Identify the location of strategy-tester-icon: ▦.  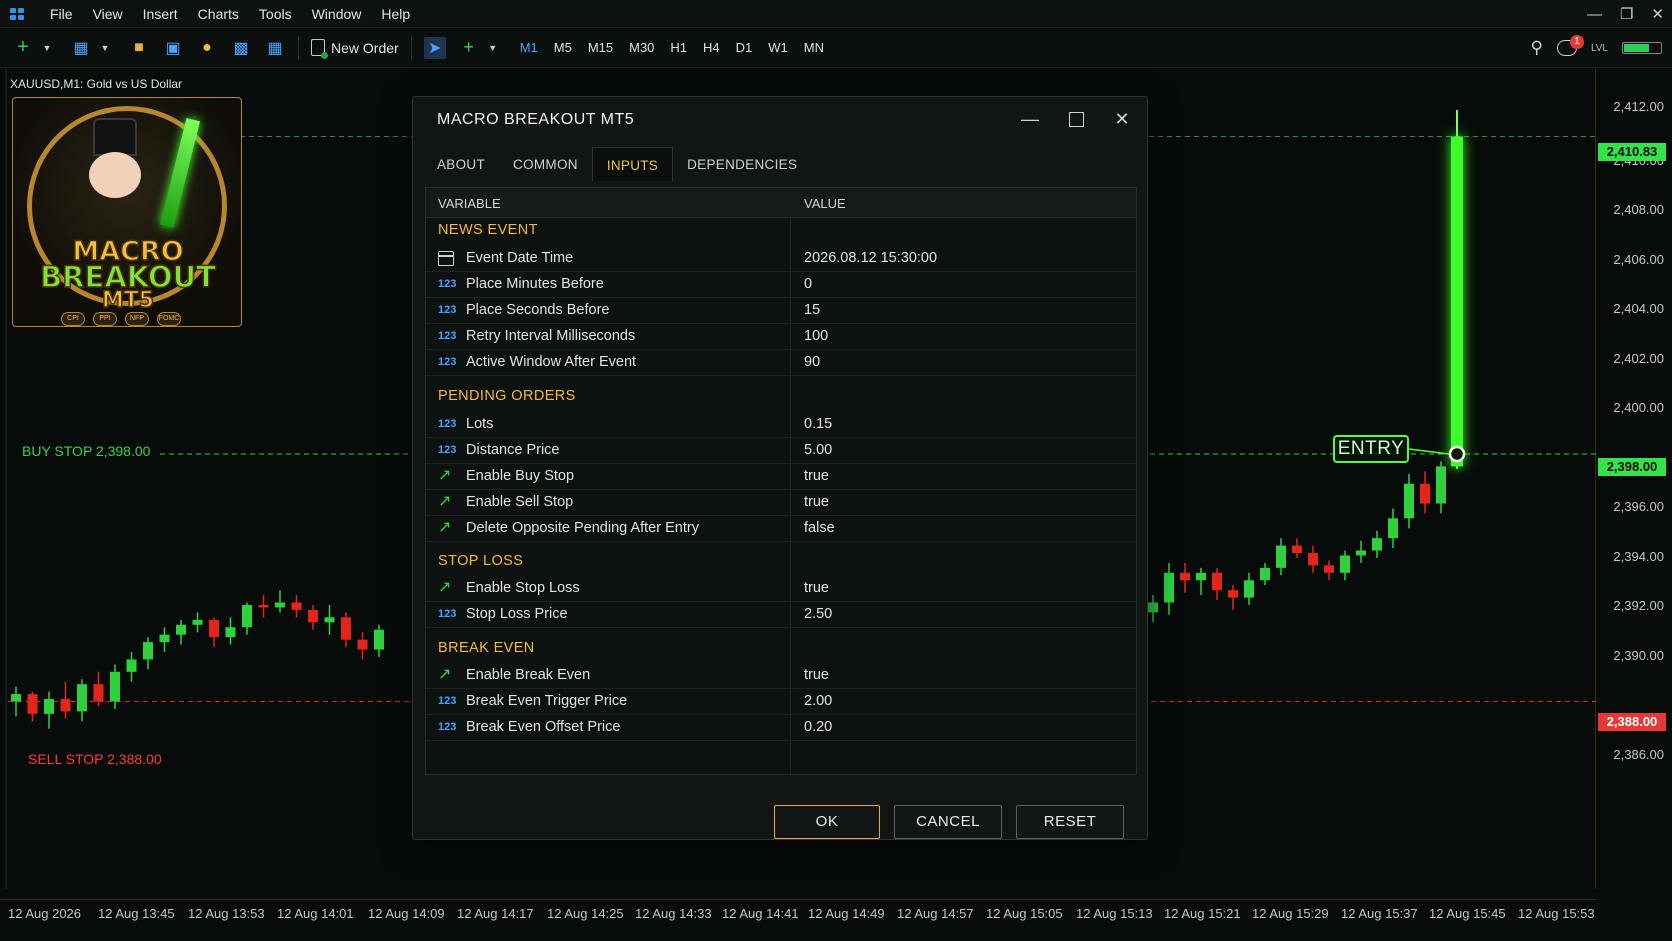
(275, 48).